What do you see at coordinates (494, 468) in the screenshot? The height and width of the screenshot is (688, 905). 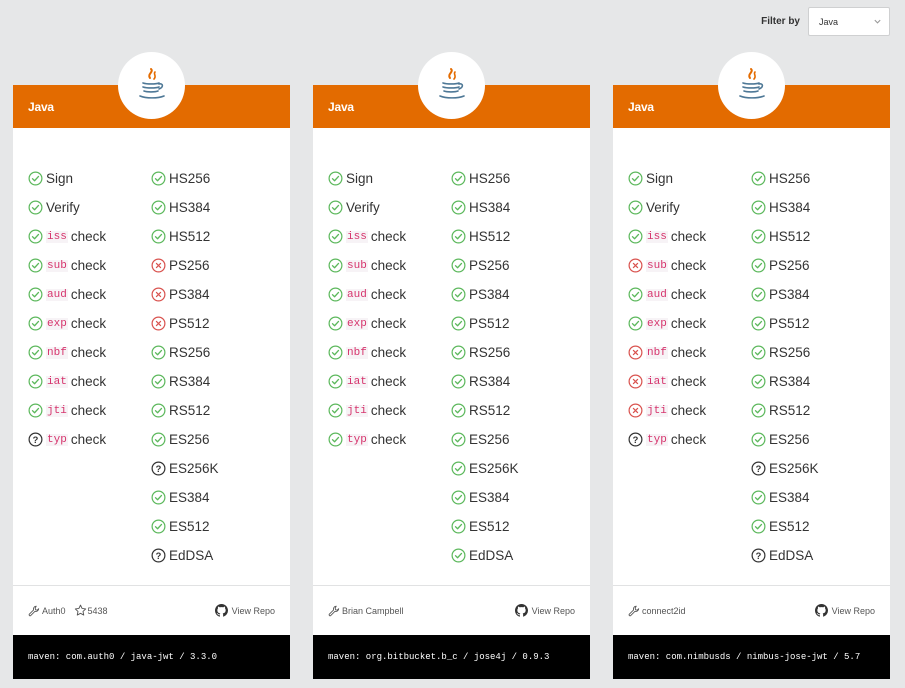 I see `feature-label: ES256K` at bounding box center [494, 468].